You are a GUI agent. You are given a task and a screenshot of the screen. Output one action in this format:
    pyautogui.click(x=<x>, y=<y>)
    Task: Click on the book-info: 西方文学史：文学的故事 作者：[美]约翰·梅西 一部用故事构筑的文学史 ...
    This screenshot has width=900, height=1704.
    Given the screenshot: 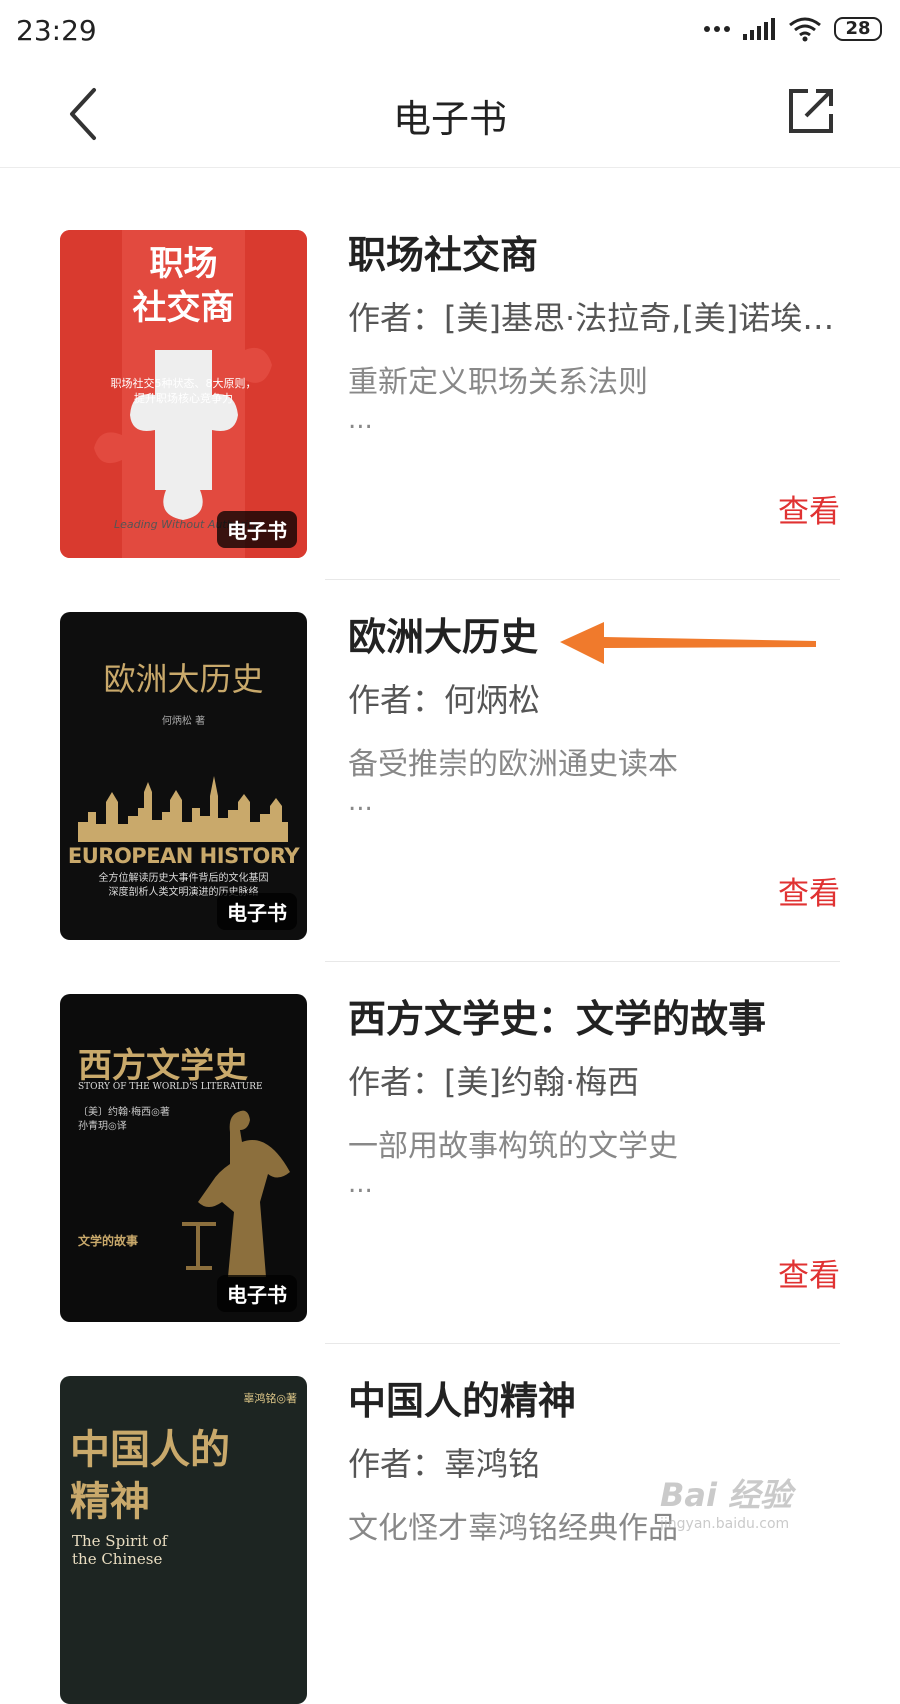 What is the action you would take?
    pyautogui.click(x=594, y=1095)
    